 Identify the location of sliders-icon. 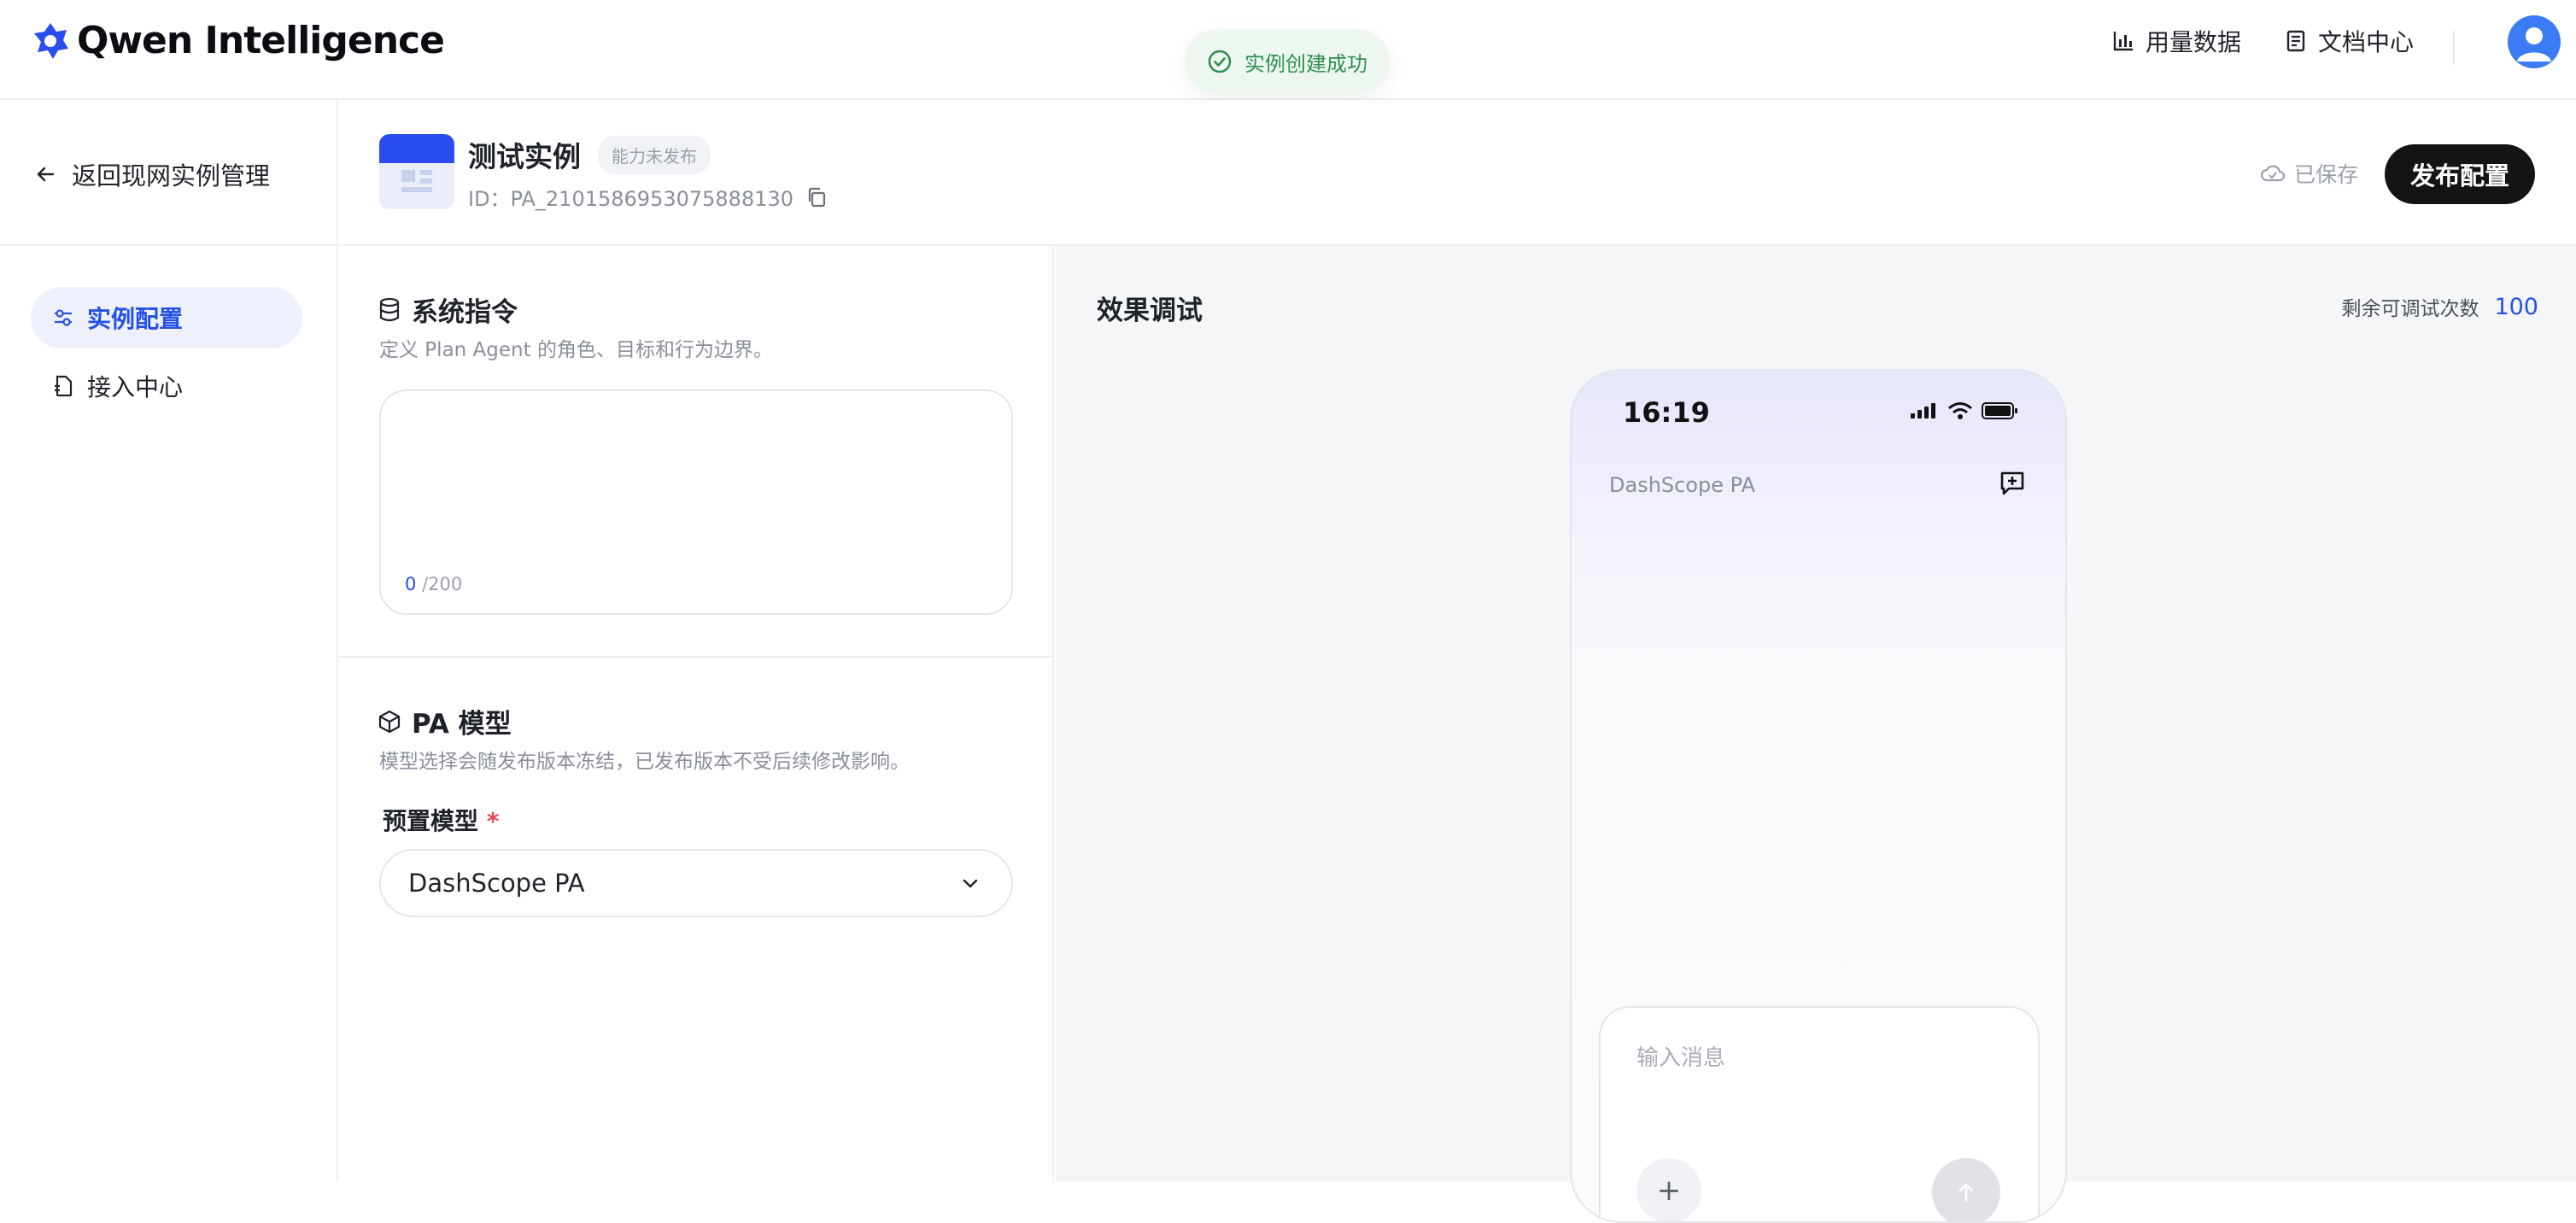
(63, 318).